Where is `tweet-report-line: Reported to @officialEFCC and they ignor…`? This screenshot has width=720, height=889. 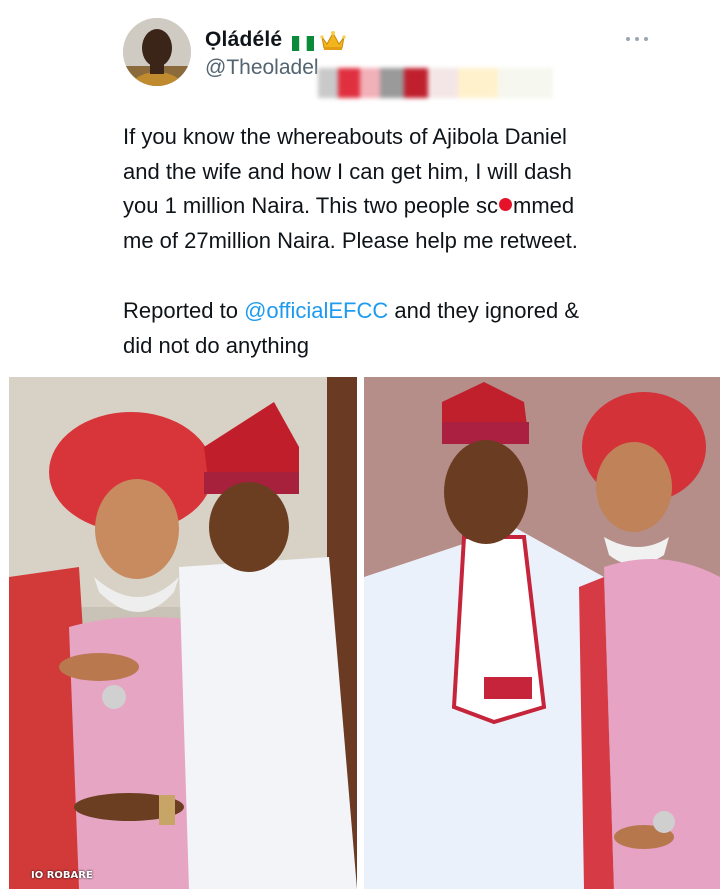 tweet-report-line: Reported to @officialEFCC and they ignor… is located at coordinates (403, 328).